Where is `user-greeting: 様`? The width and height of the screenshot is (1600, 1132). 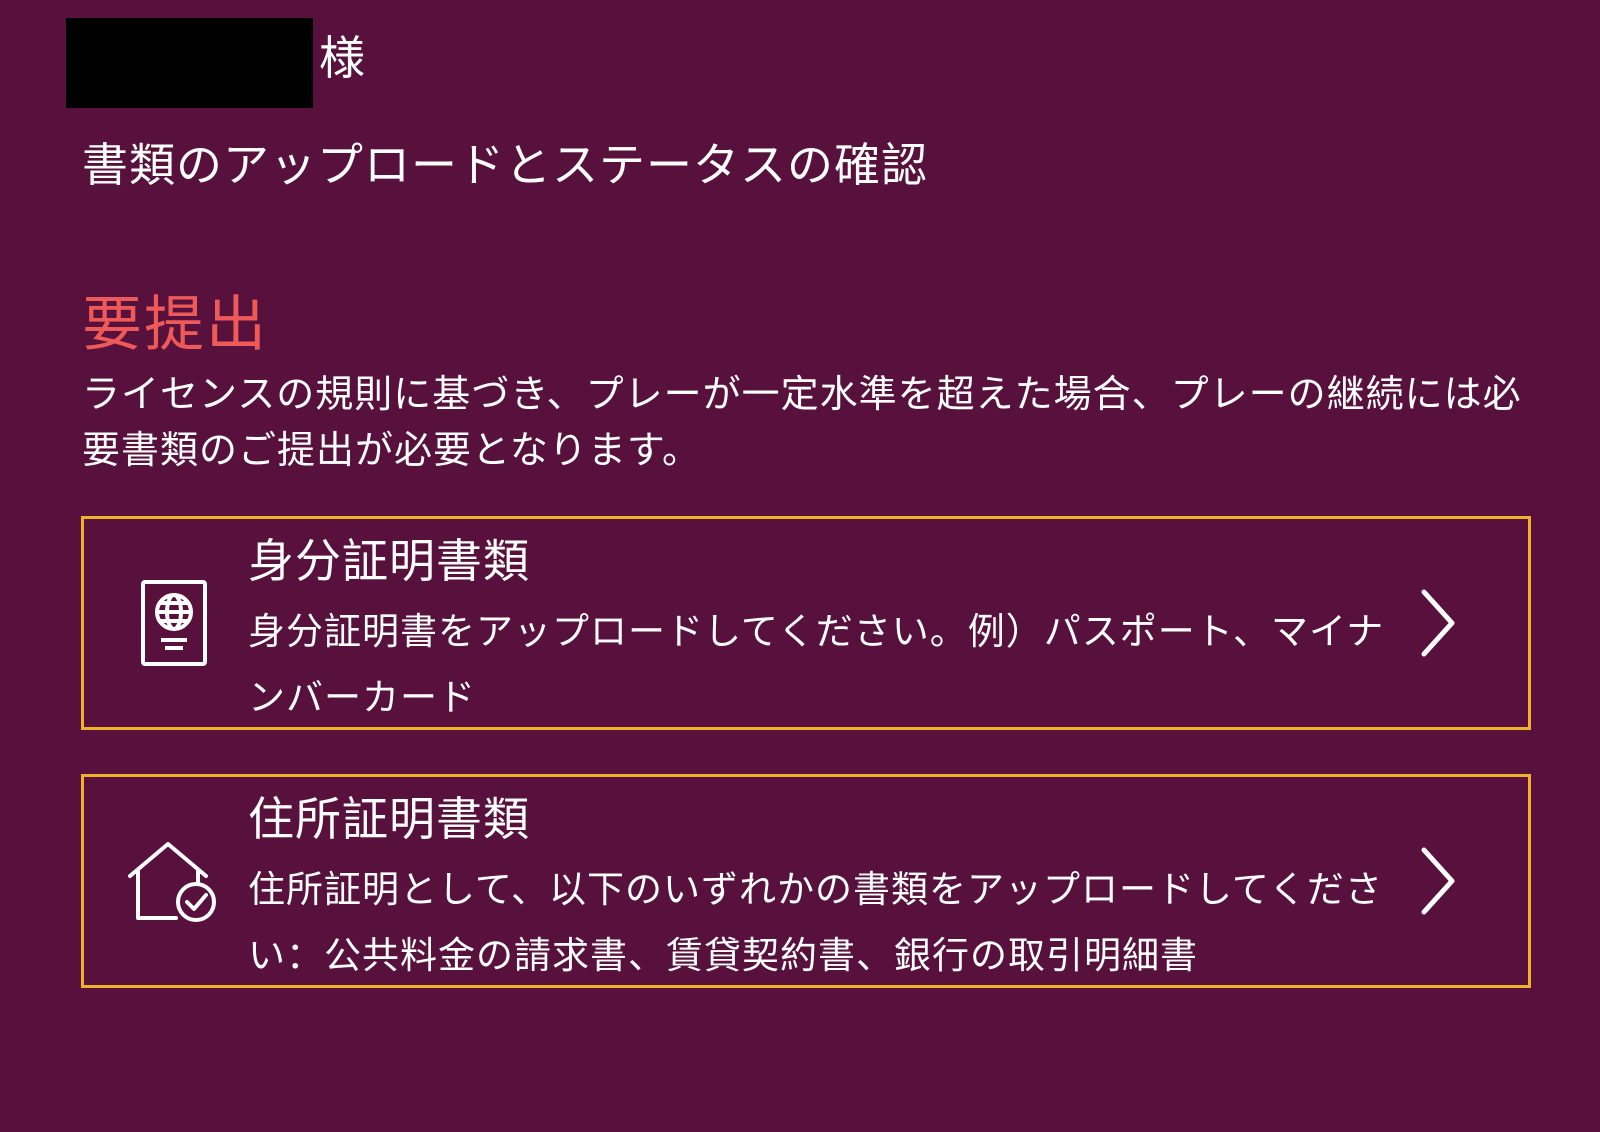 user-greeting: 様 is located at coordinates (215, 63).